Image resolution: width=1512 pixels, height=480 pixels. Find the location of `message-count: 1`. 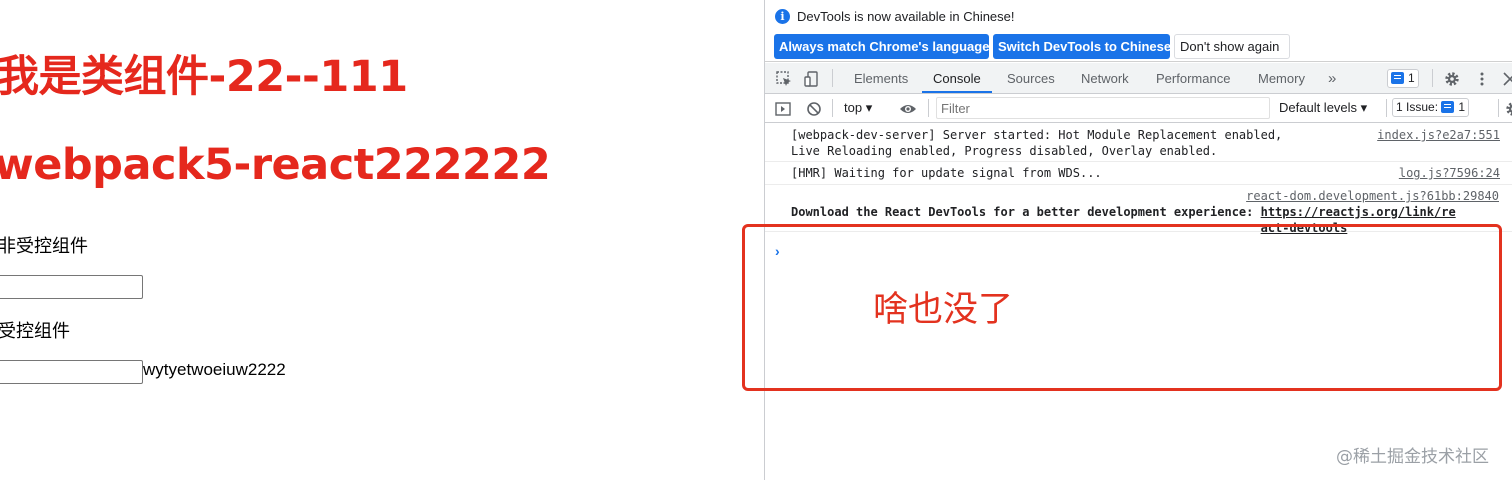

message-count: 1 is located at coordinates (1411, 78).